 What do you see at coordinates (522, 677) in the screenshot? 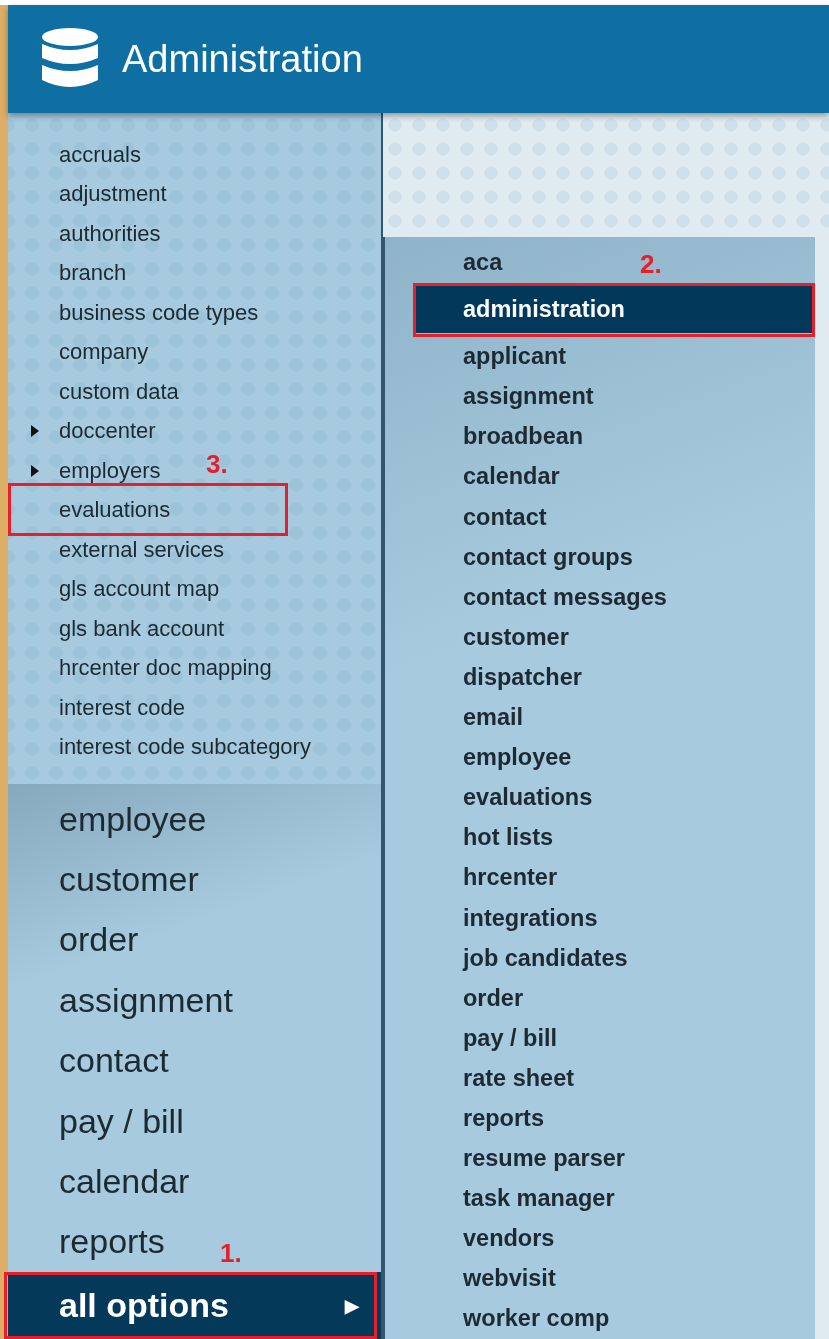
I see `submenu-item: dispatcher` at bounding box center [522, 677].